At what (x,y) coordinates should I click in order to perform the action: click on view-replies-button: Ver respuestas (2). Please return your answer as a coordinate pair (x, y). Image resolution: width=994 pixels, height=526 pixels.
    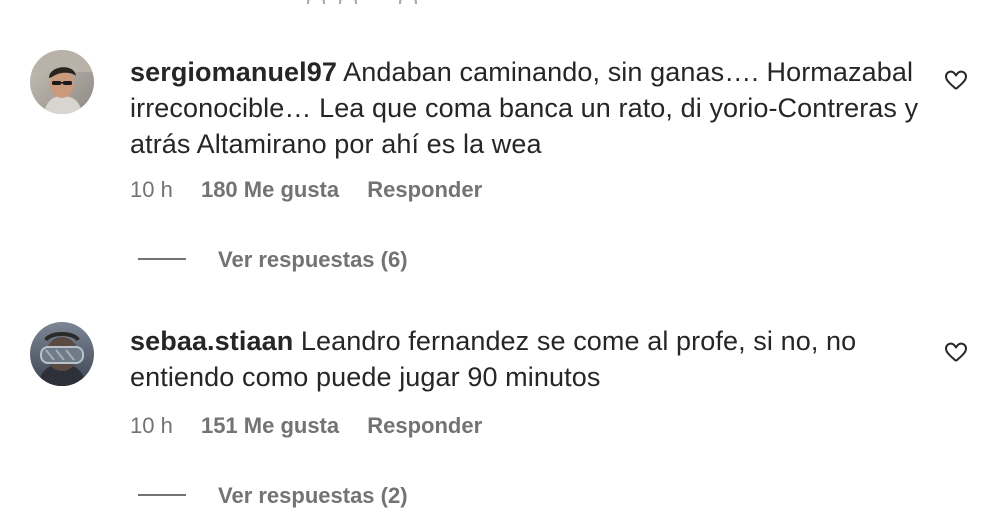
    Looking at the image, I should click on (273, 496).